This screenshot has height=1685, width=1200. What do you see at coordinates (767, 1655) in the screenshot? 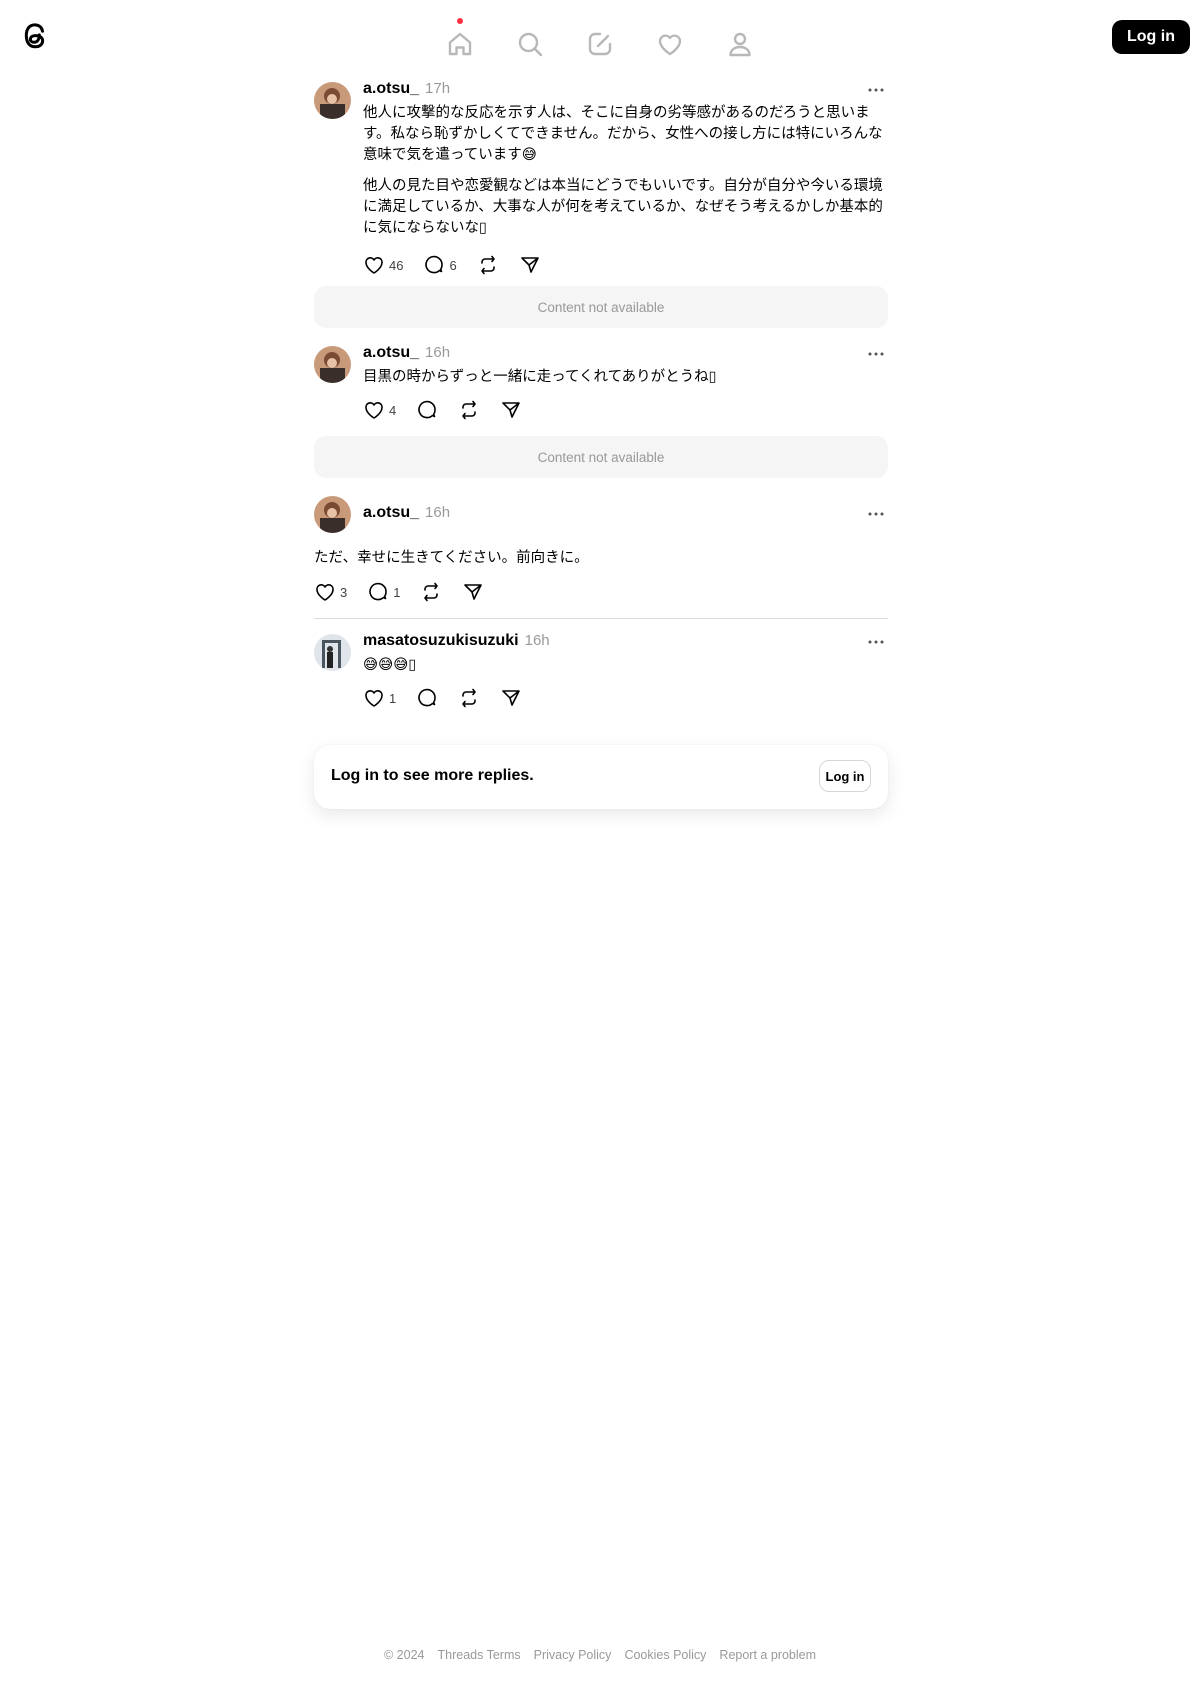
I see `footer-link-report: Report a problem` at bounding box center [767, 1655].